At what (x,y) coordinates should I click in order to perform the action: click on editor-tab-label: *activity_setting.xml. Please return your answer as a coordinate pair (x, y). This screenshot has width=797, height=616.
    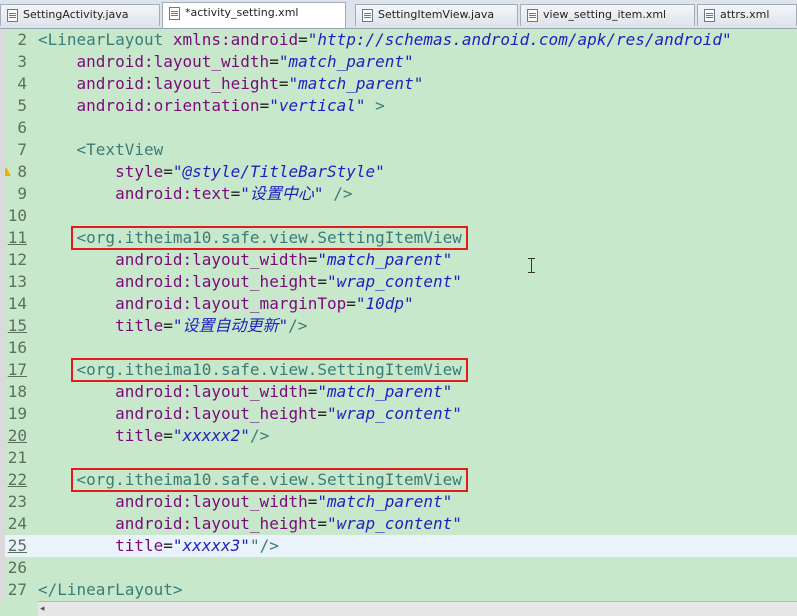
    Looking at the image, I should click on (242, 12).